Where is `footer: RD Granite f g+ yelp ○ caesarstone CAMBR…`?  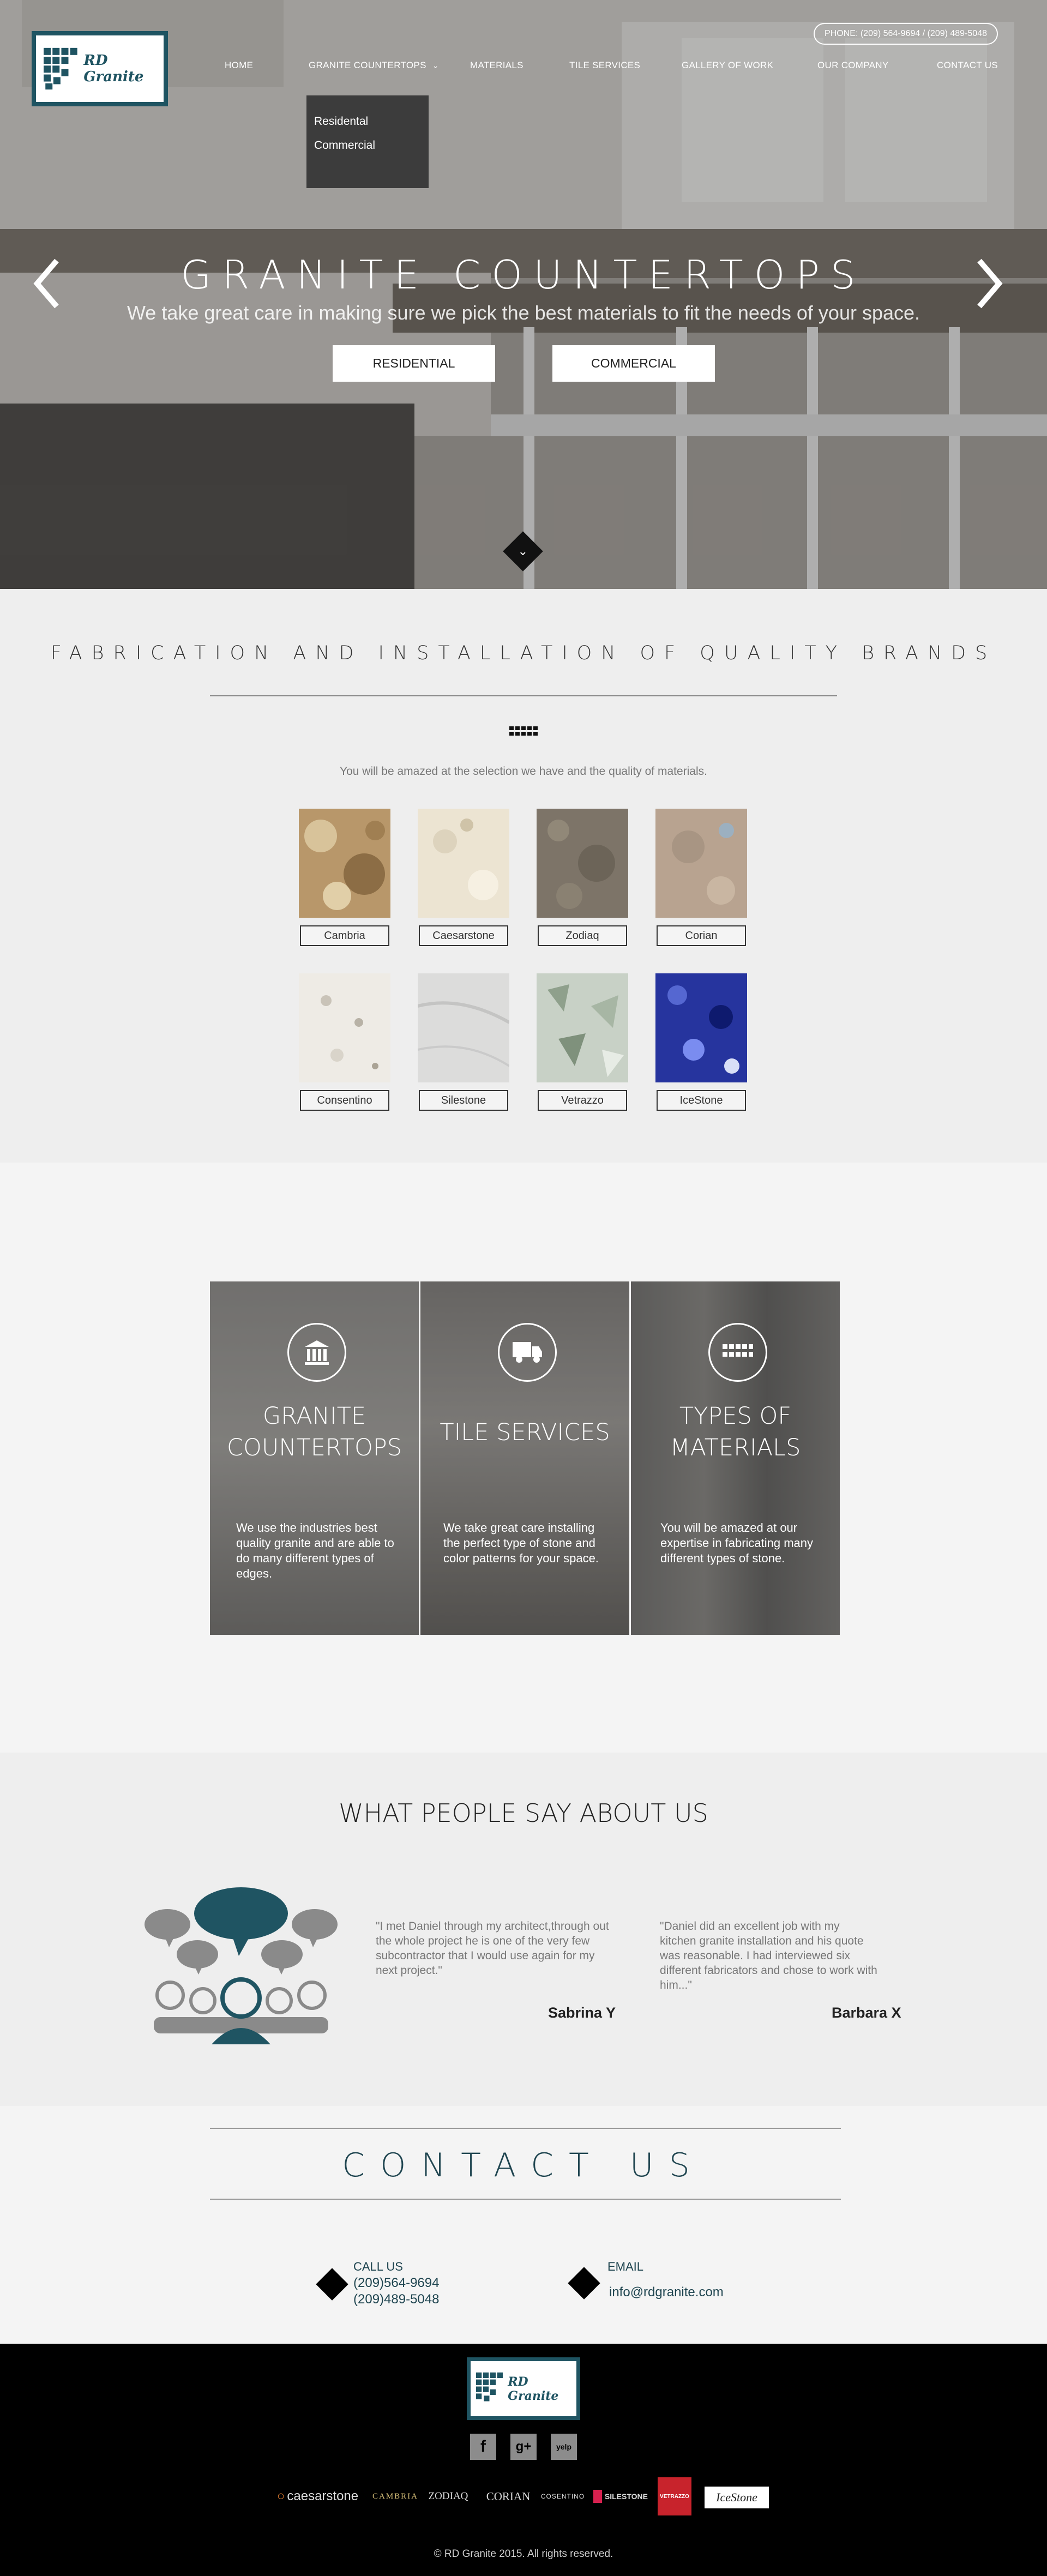
footer: RD Granite f g+ yelp ○ caesarstone CAMBR… is located at coordinates (523, 2460).